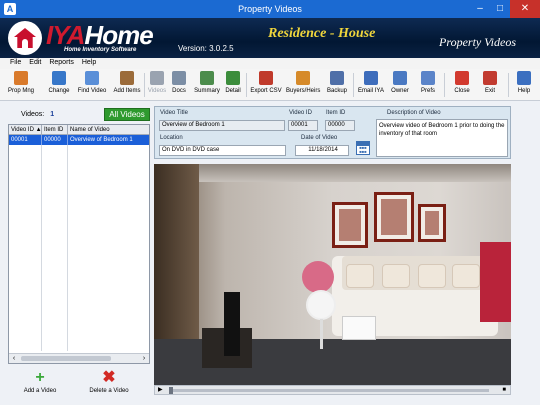 The width and height of the screenshot is (540, 405). I want to click on film-icon, so click(157, 78).